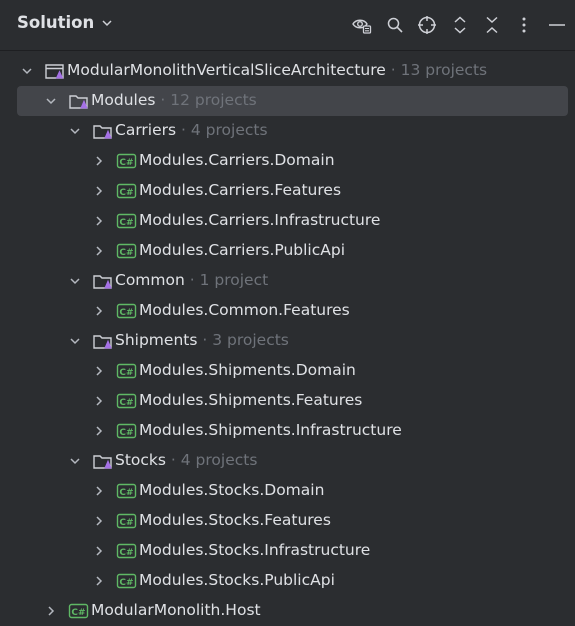 The image size is (575, 626). What do you see at coordinates (460, 25) in the screenshot?
I see `expand-all-button` at bounding box center [460, 25].